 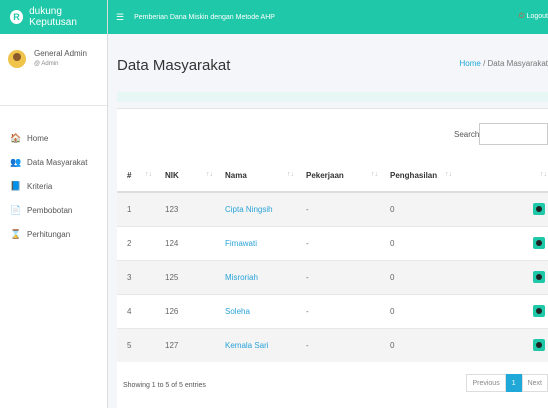 I want to click on sidebar-item-data-masyarakat: 👥 Data Masyarakat, so click(x=53, y=162).